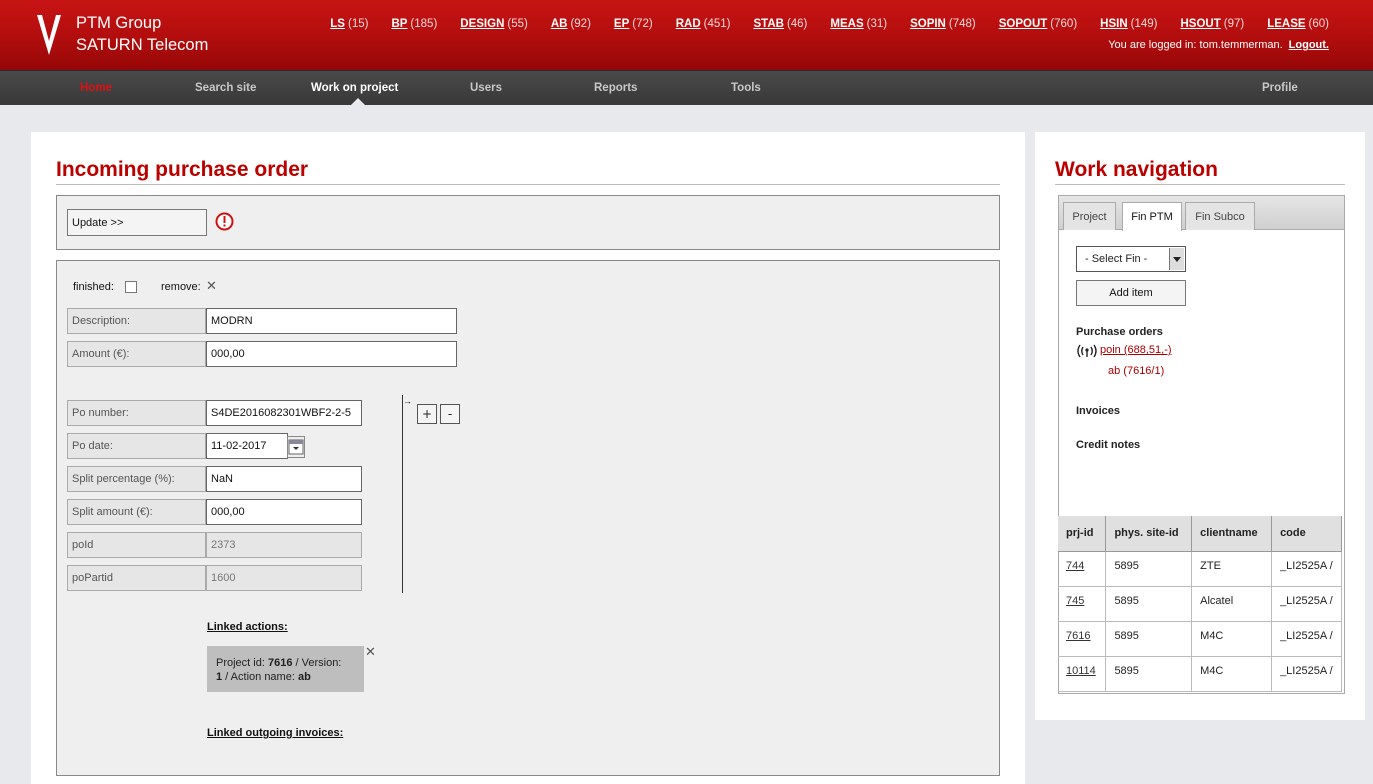 The width and height of the screenshot is (1373, 784). Describe the element at coordinates (1089, 216) in the screenshot. I see `tab-project: Project` at that location.